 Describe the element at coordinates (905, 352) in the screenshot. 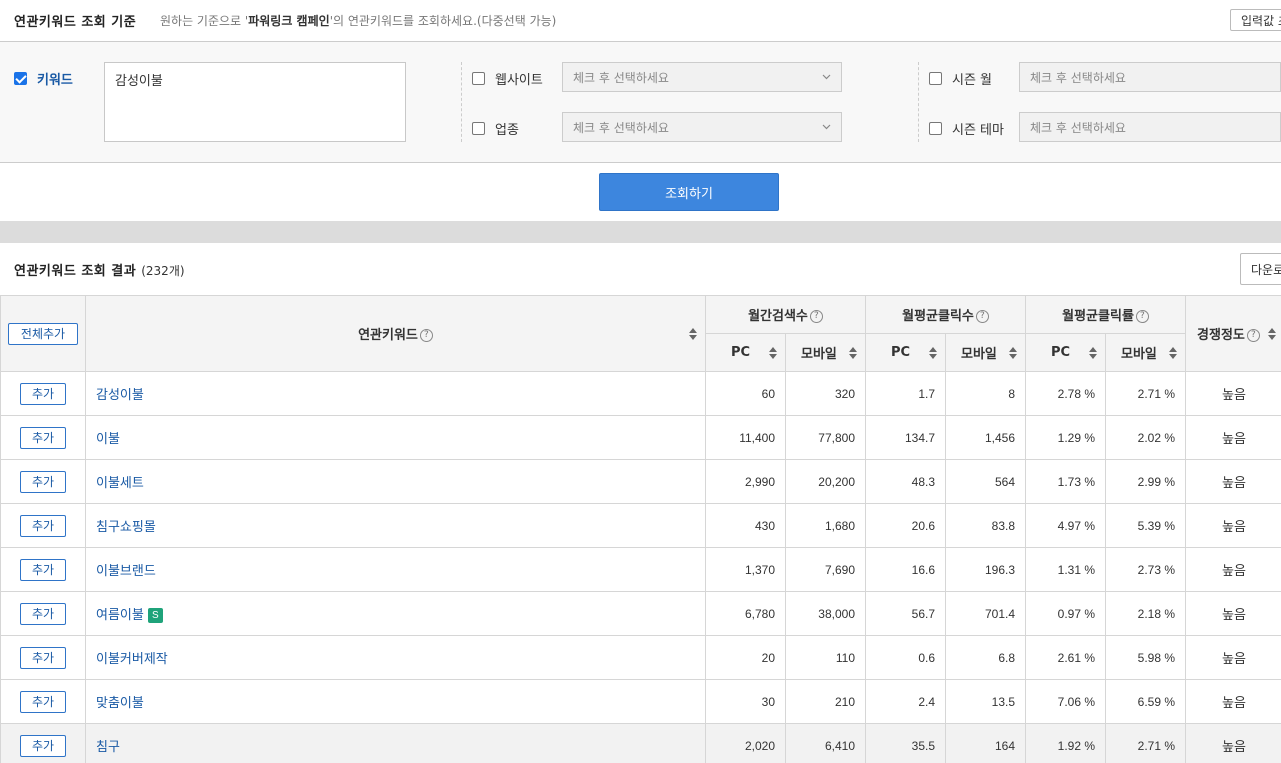

I see `subheader-clicks-pc: PC` at that location.